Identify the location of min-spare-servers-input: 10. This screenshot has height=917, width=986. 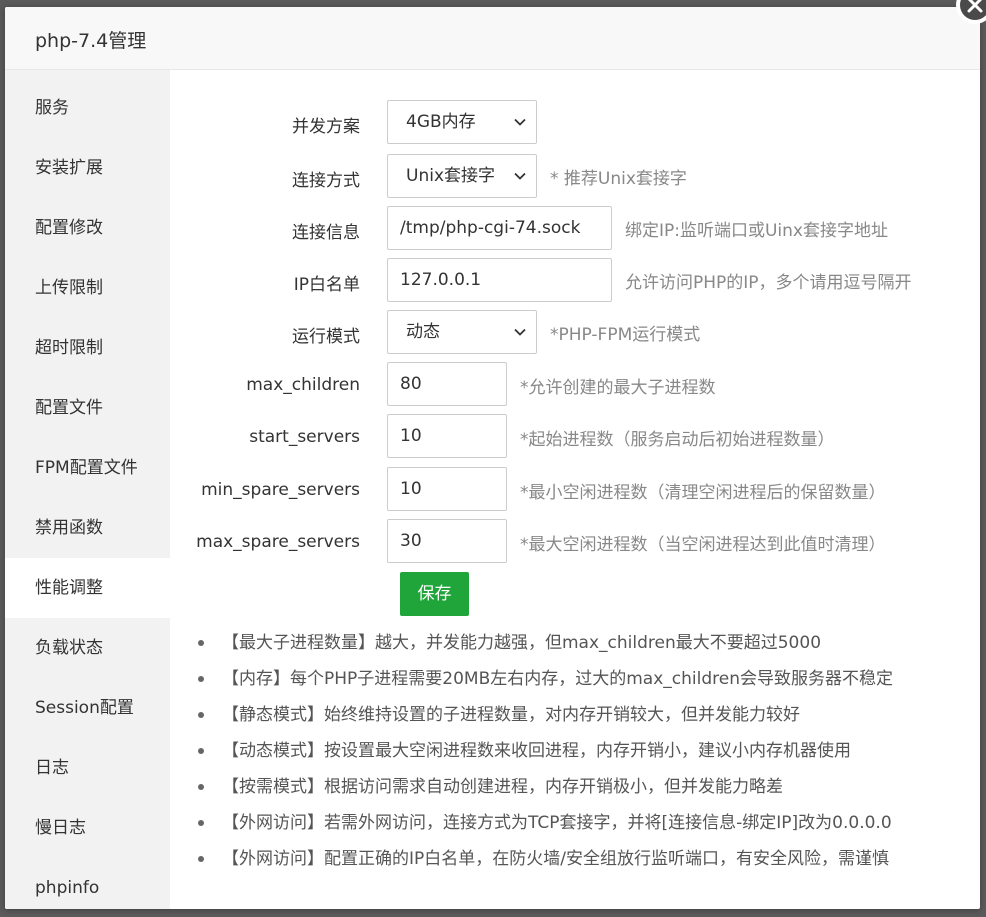
(447, 489).